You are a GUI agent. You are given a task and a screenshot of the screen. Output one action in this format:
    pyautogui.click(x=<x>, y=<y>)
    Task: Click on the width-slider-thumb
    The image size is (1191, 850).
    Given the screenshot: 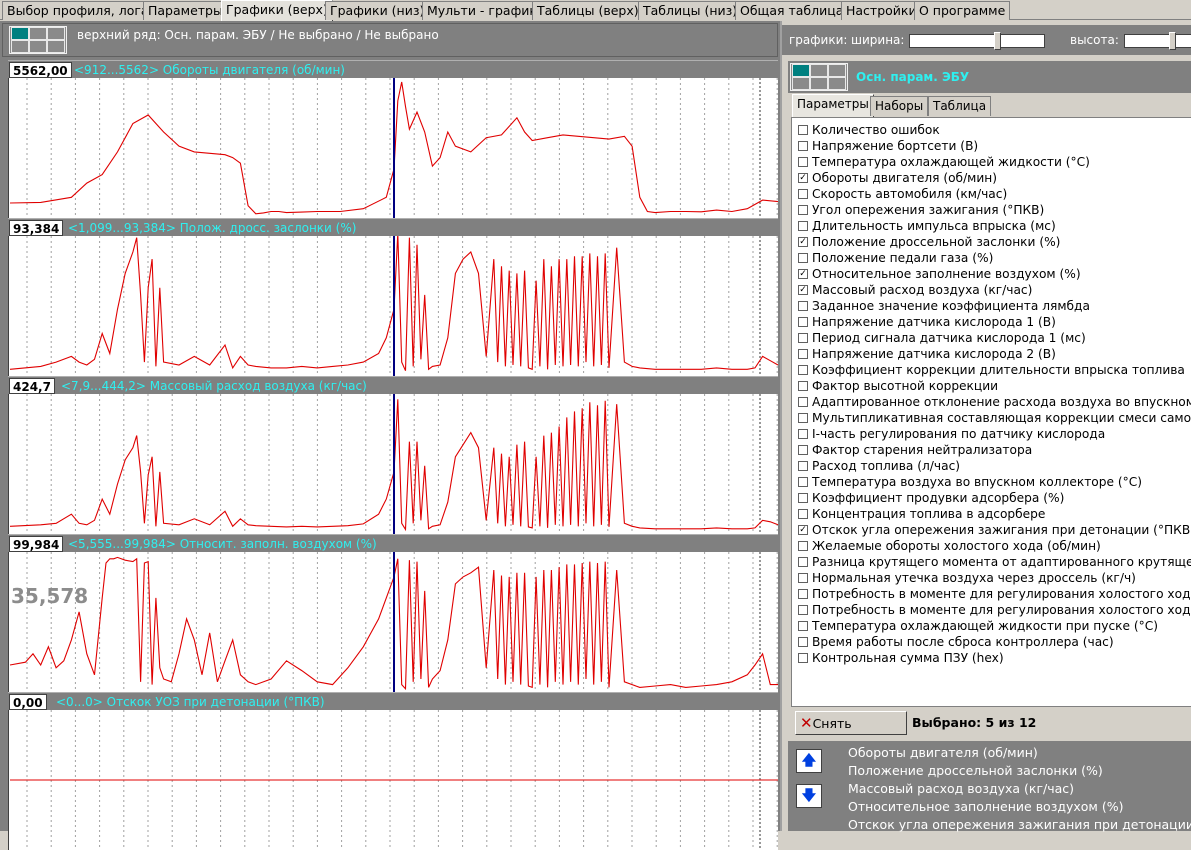 What is the action you would take?
    pyautogui.click(x=997, y=41)
    